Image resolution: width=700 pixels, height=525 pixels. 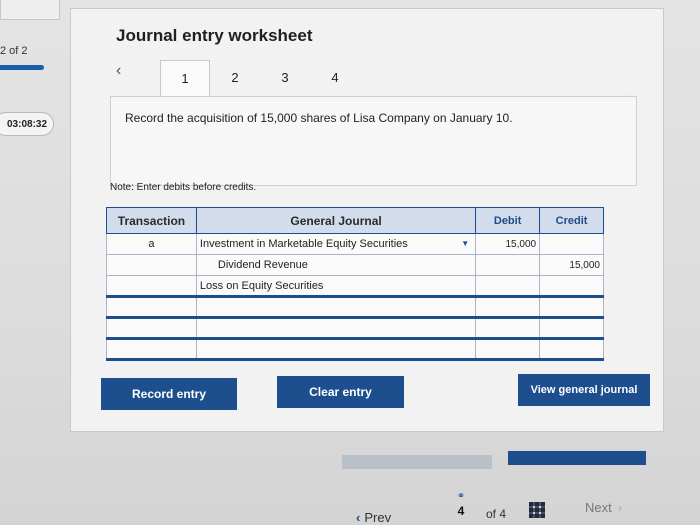 What do you see at coordinates (214, 35) in the screenshot?
I see `page-title: Journal entry worksheet` at bounding box center [214, 35].